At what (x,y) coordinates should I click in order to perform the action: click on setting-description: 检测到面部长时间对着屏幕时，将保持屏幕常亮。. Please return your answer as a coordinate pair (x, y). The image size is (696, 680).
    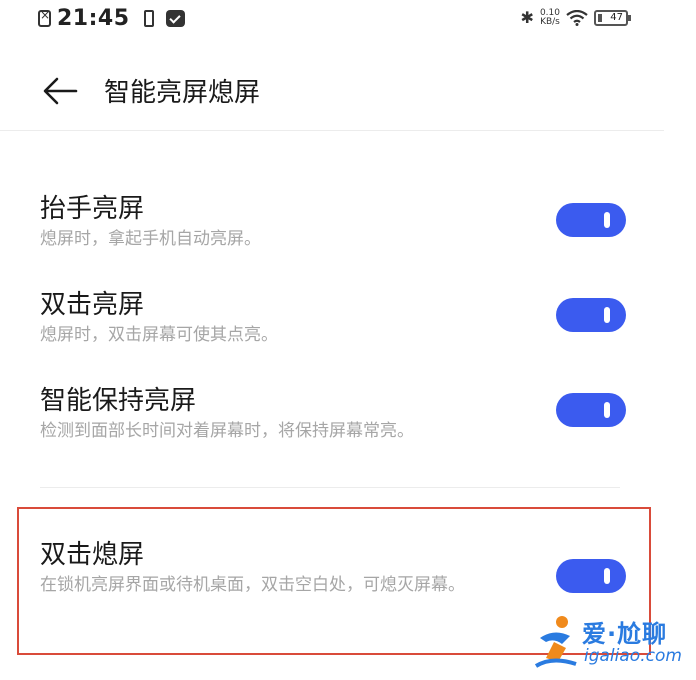
    Looking at the image, I should click on (227, 431).